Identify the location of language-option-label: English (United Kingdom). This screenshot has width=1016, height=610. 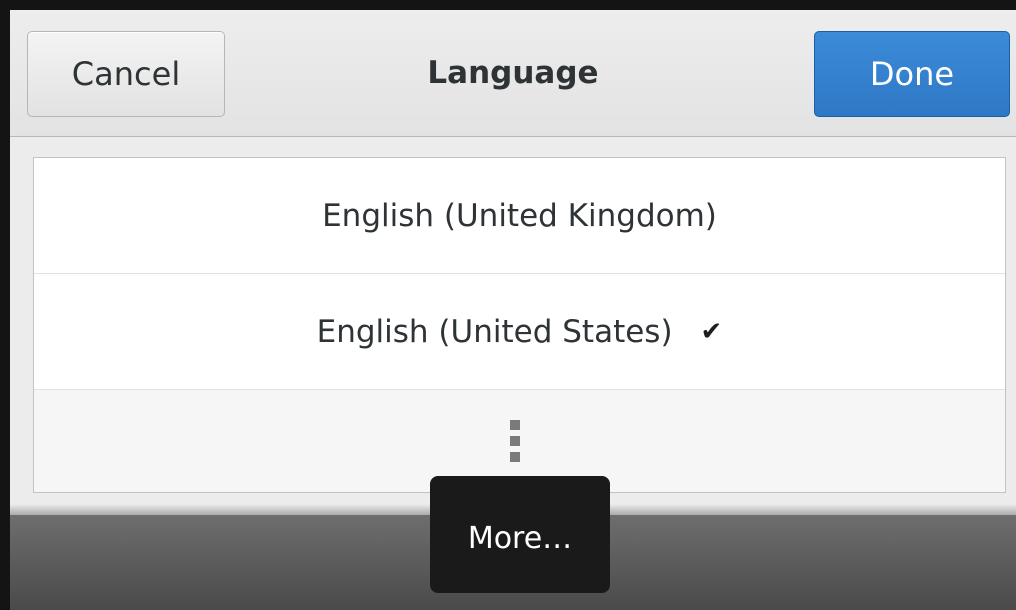
(519, 215).